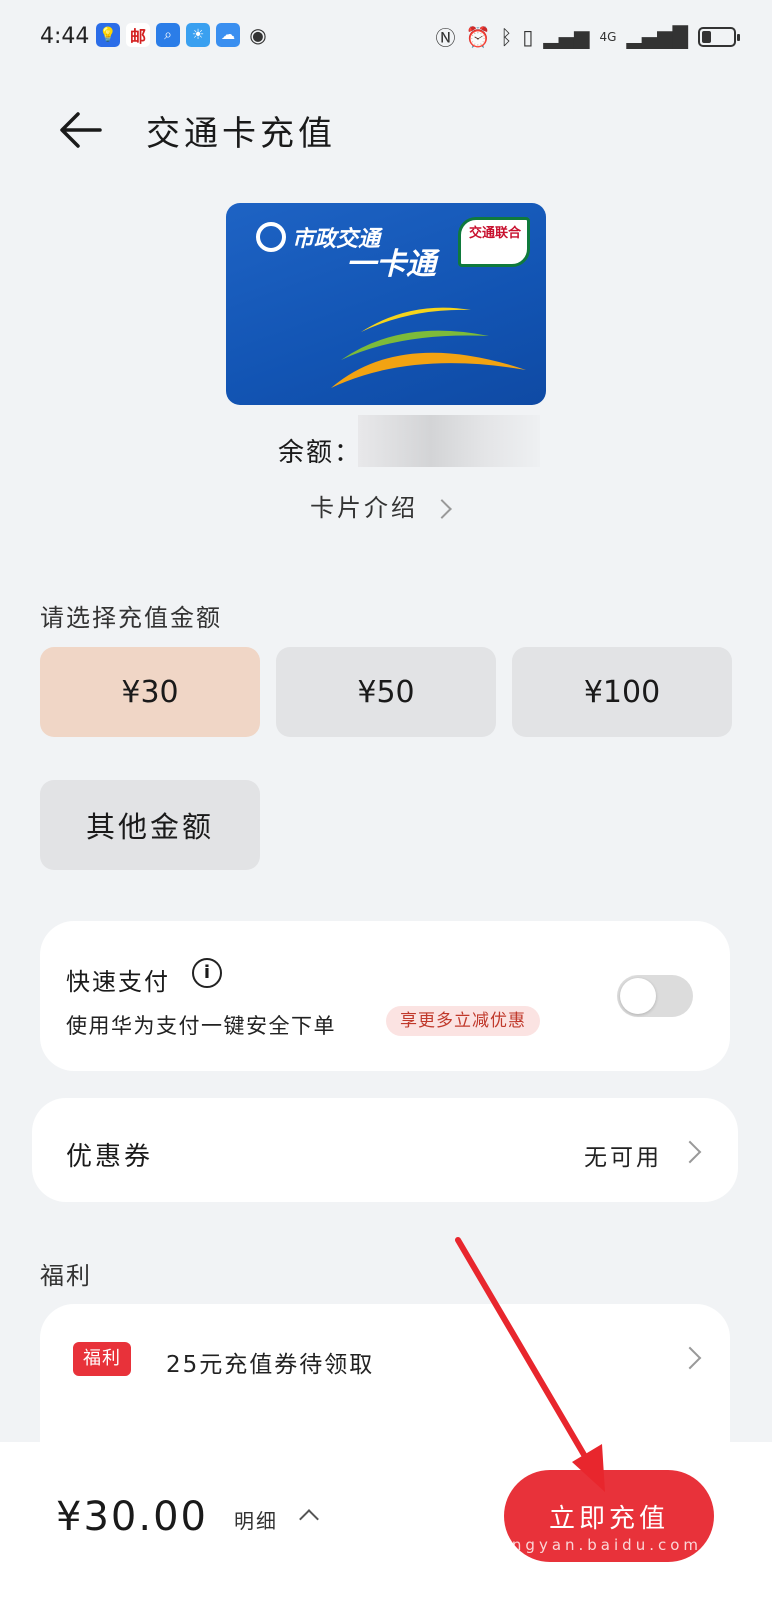 This screenshot has width=772, height=1606. Describe the element at coordinates (271, 237) in the screenshot. I see `card-logo-icon` at that location.